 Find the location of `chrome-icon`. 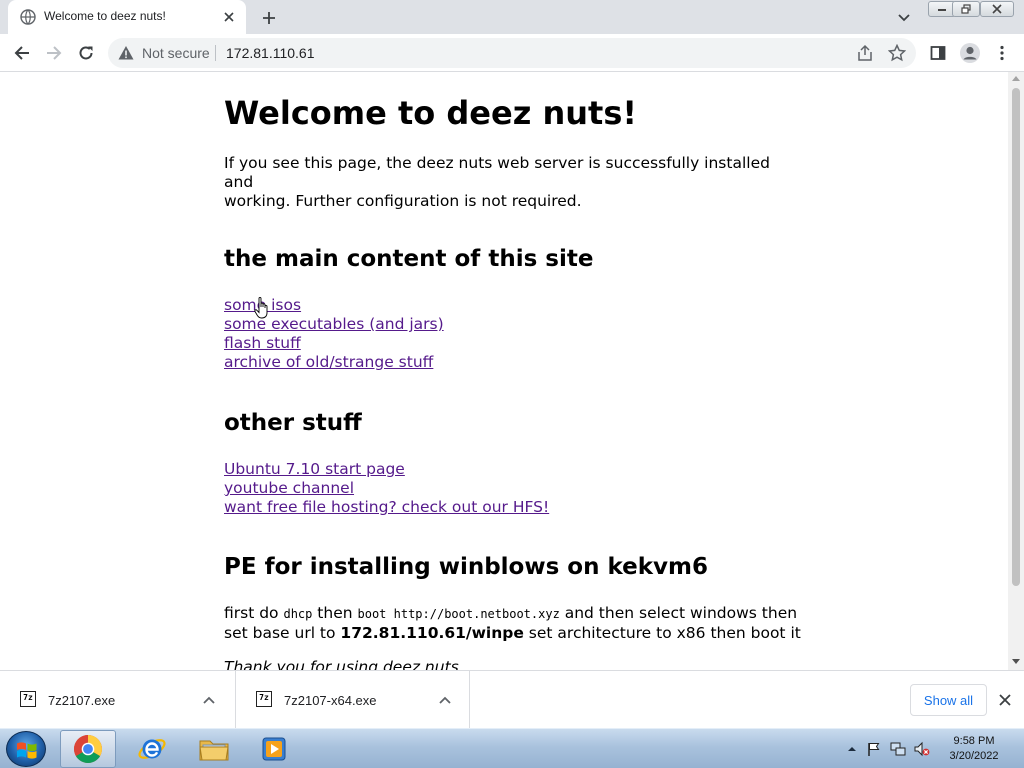

chrome-icon is located at coordinates (88, 749).